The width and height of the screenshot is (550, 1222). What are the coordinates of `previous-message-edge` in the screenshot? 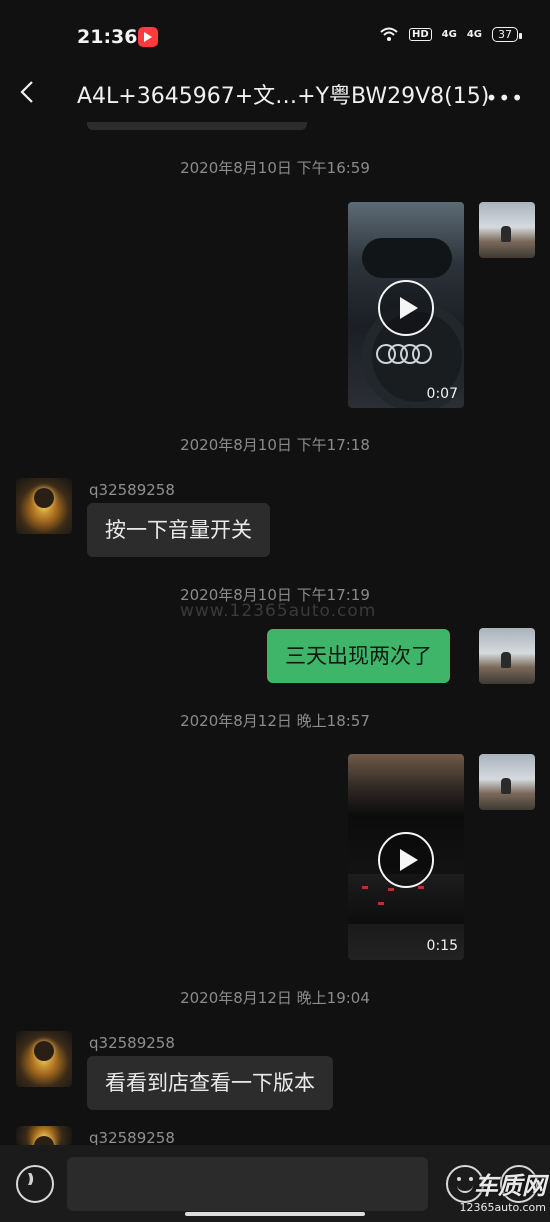 It's located at (197, 126).